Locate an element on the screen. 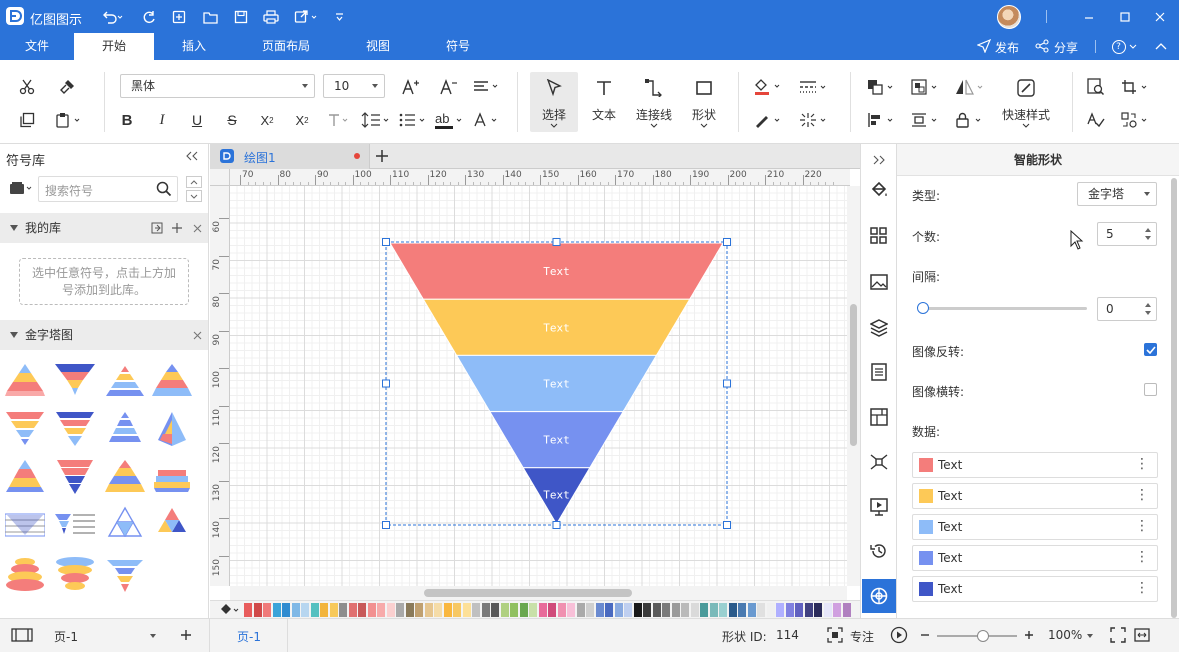 This screenshot has height=652, width=1179. close-library-icon is located at coordinates (197, 228).